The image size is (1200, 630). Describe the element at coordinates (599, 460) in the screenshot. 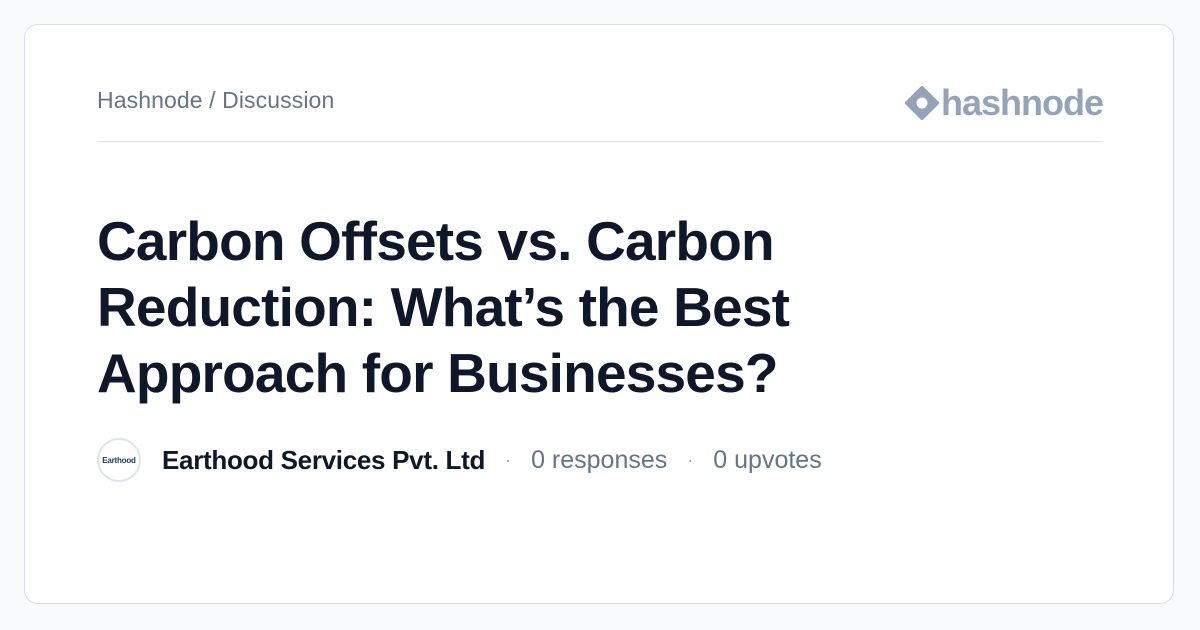

I see `responses-count: 0 responses` at that location.